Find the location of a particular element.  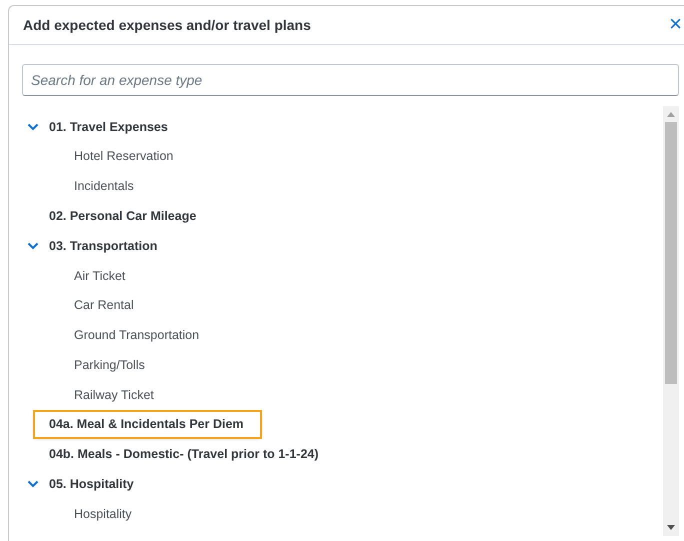

tree-item: Parking/Tolls is located at coordinates (109, 365).